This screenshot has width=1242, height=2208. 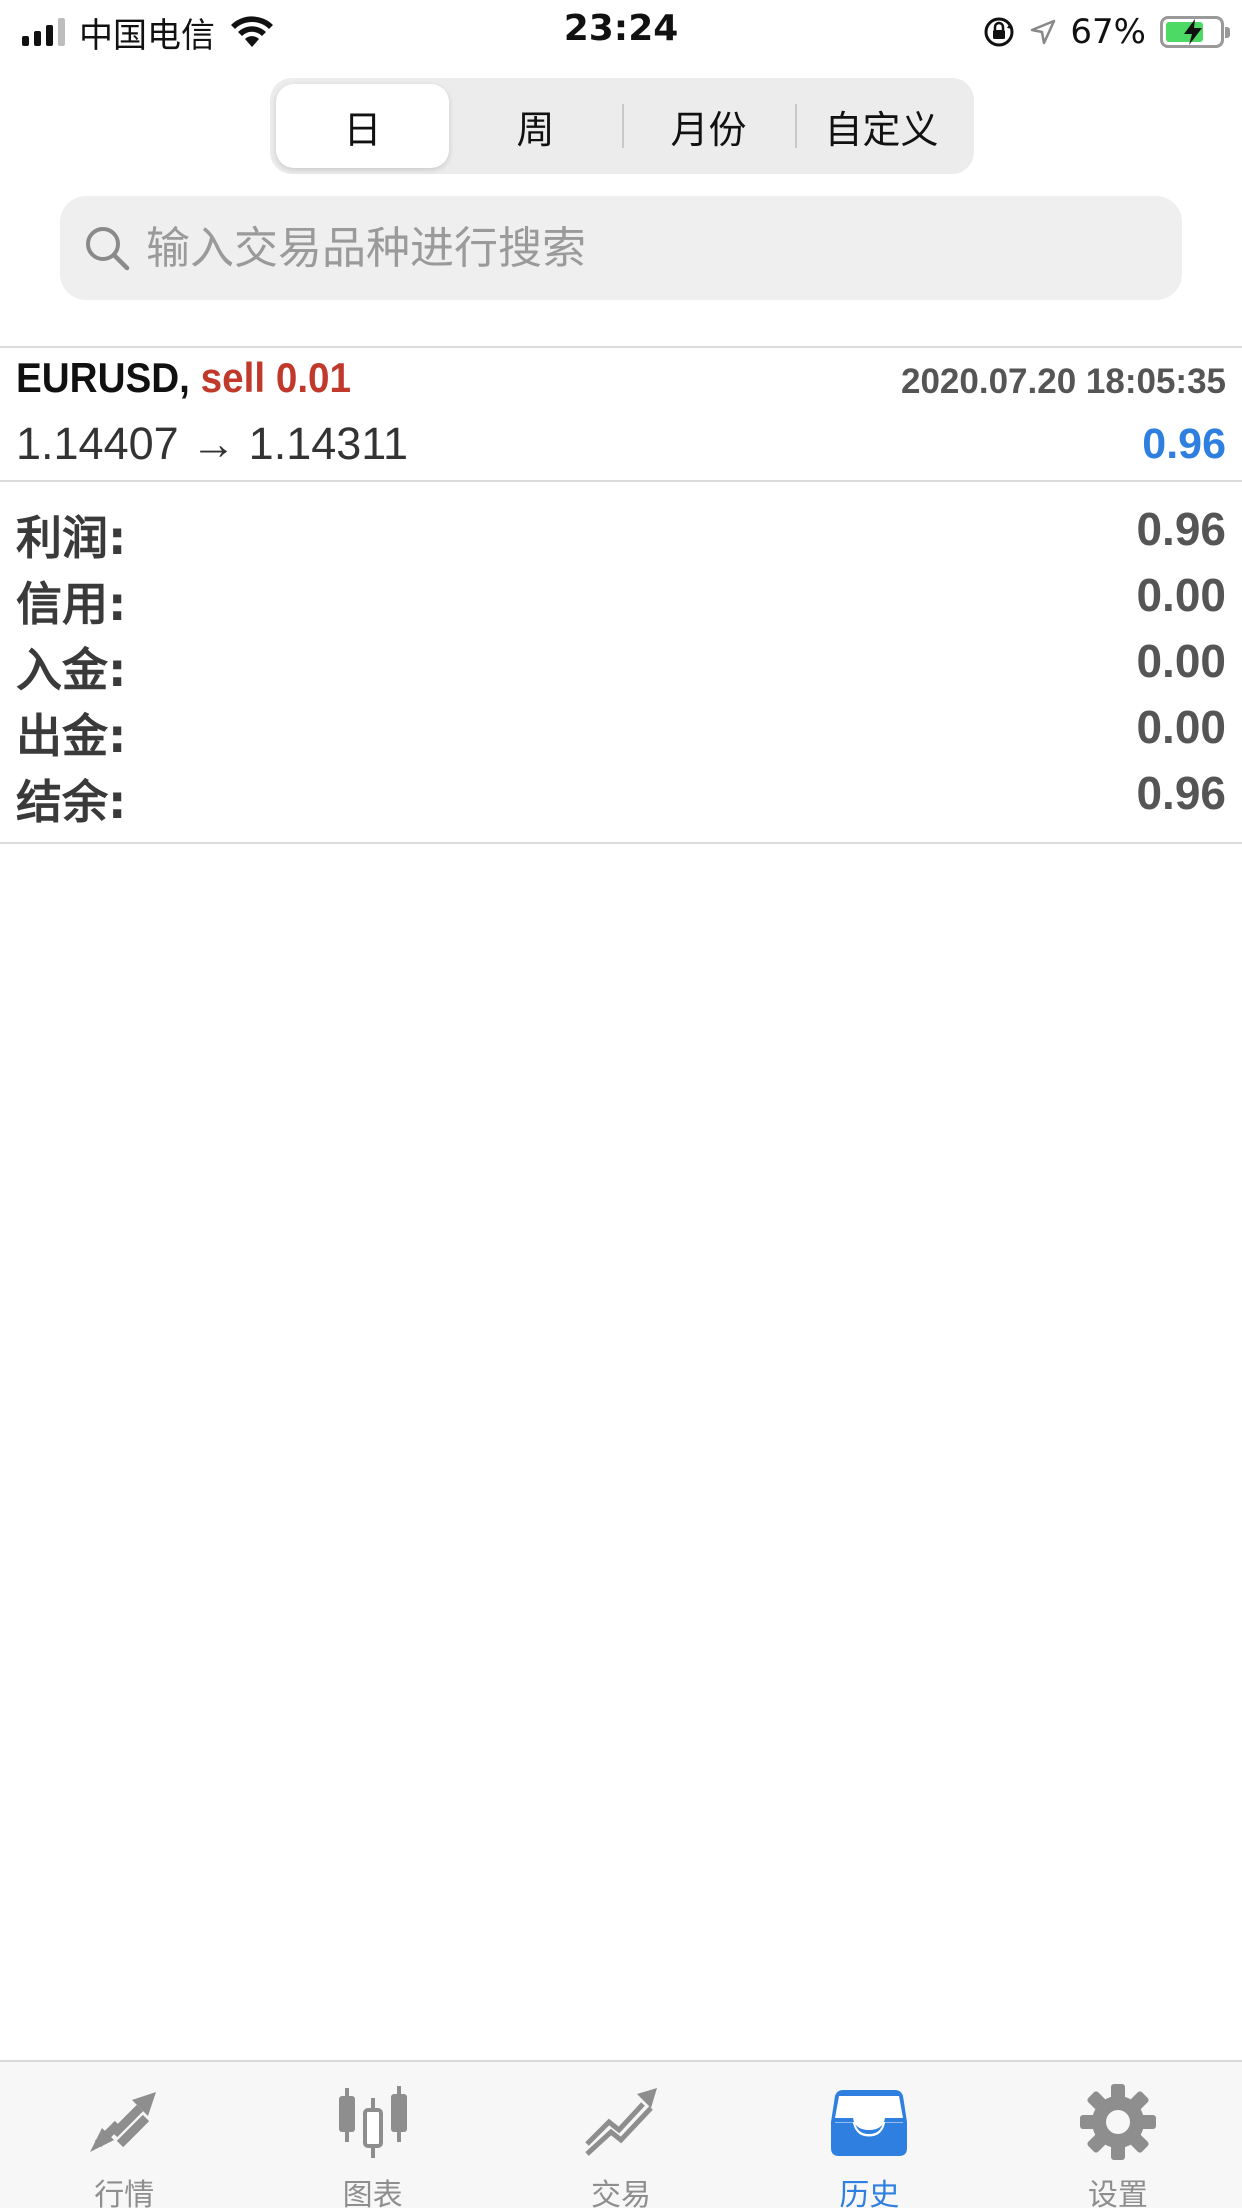 I want to click on summary-row-withdrawal: 出金: 0.00, so click(x=621, y=729).